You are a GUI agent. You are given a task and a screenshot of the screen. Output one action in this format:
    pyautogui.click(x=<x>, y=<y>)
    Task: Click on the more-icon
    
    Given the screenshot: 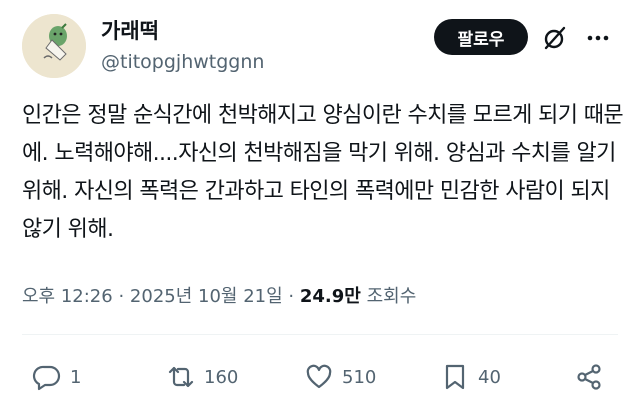 What is the action you would take?
    pyautogui.click(x=598, y=38)
    